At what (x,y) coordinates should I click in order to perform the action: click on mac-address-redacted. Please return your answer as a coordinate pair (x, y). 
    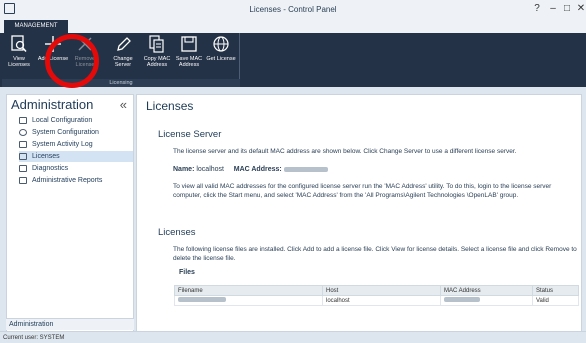
    Looking at the image, I should click on (462, 300).